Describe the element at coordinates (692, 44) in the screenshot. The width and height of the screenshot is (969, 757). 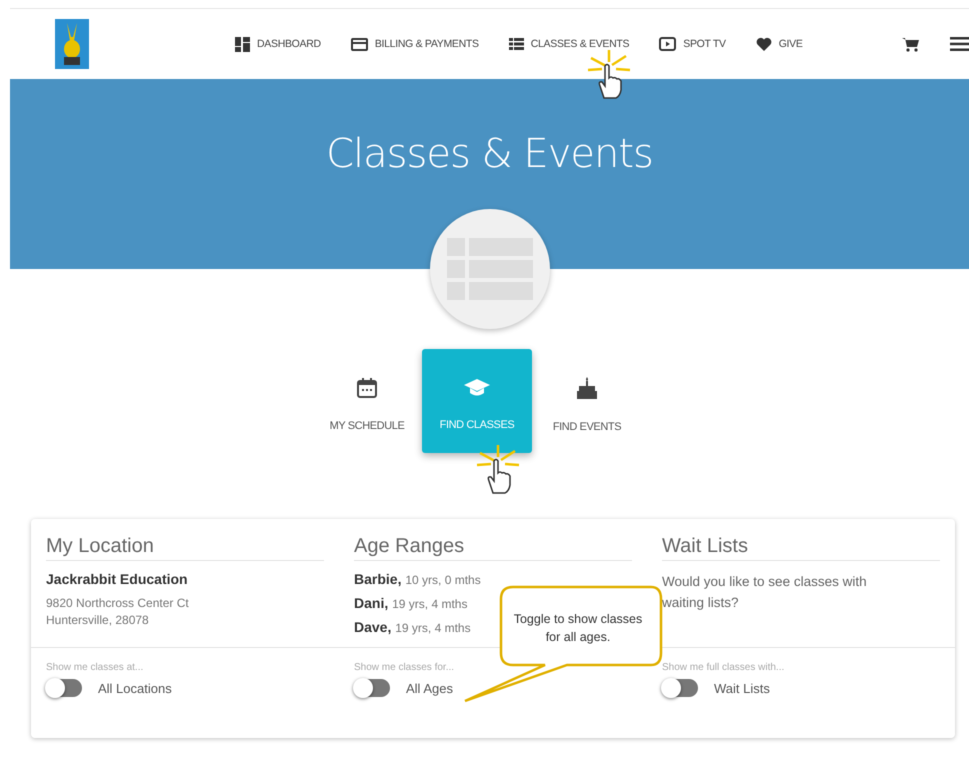
I see `nav-link: SPOT TV` at that location.